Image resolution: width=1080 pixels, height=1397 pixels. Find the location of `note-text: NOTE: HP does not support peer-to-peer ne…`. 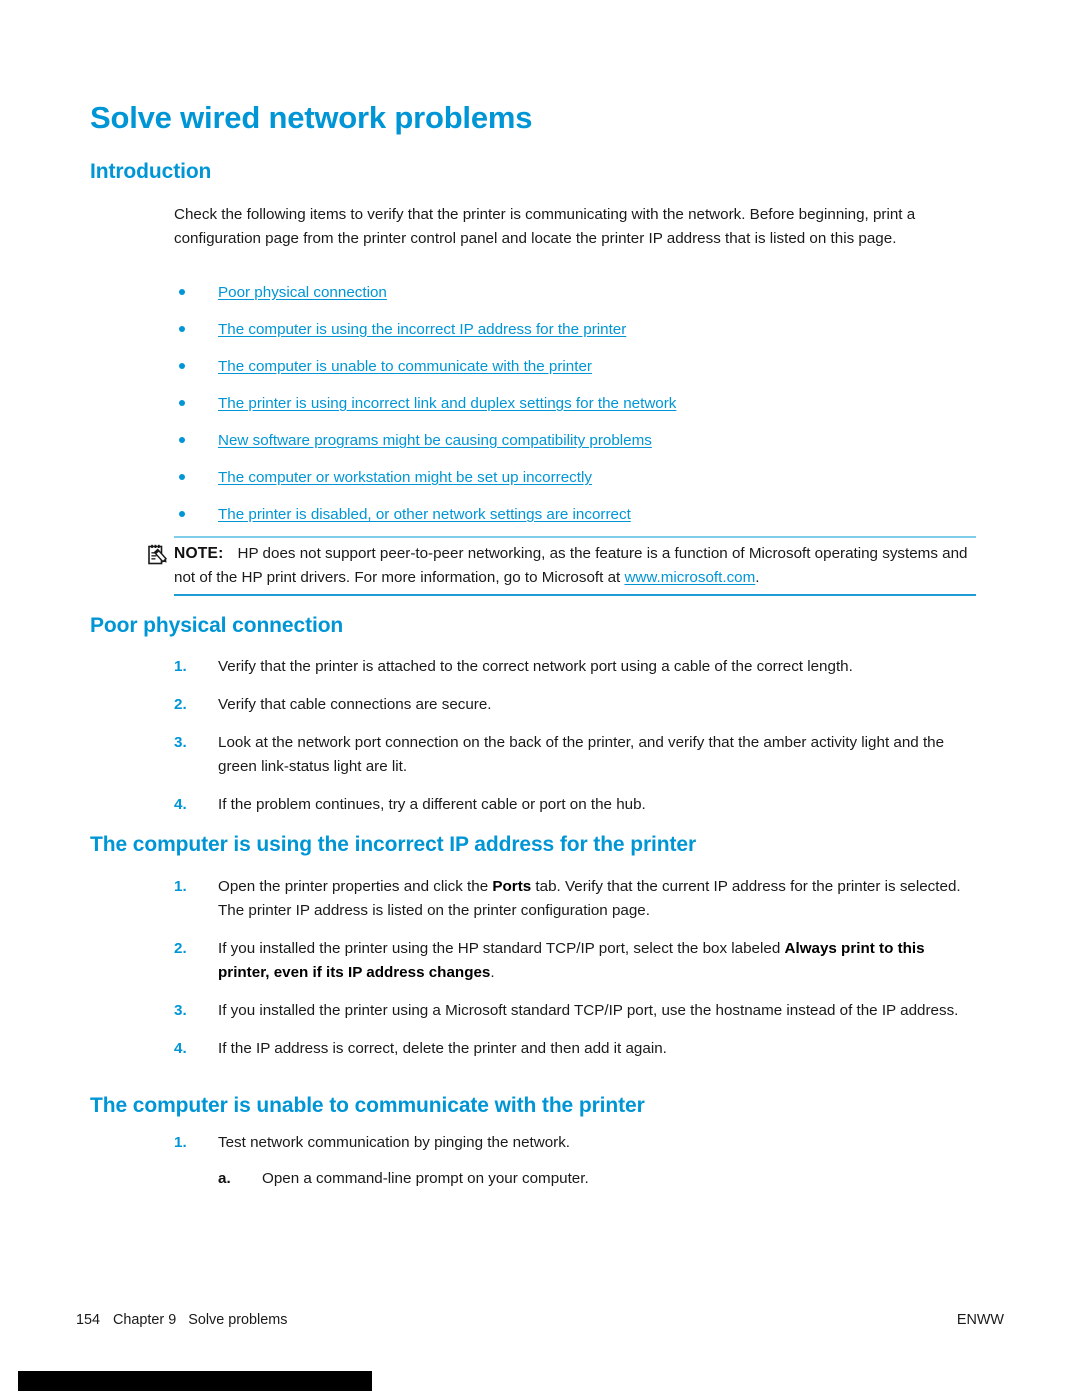

note-text: NOTE: HP does not support peer-to-peer ne… is located at coordinates (574, 566).